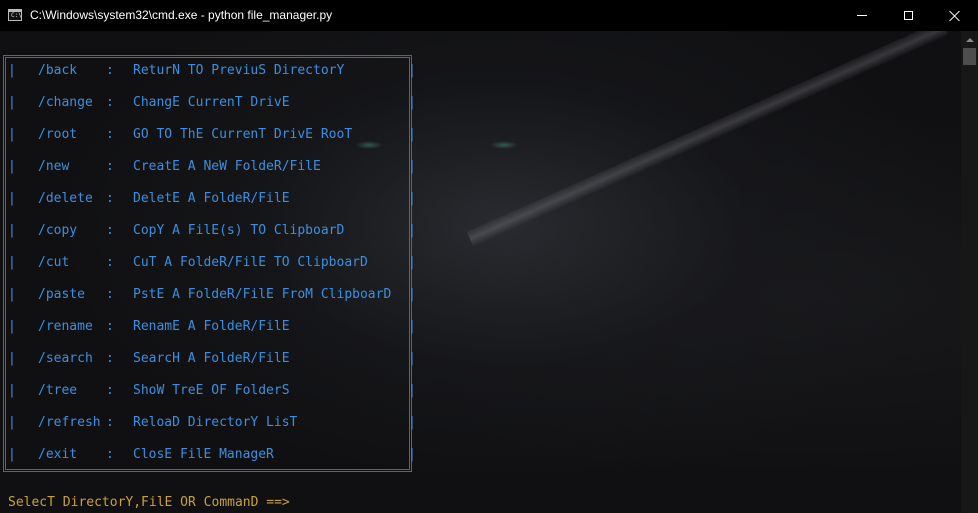 The width and height of the screenshot is (978, 513). I want to click on menu-command: /tree, so click(58, 390).